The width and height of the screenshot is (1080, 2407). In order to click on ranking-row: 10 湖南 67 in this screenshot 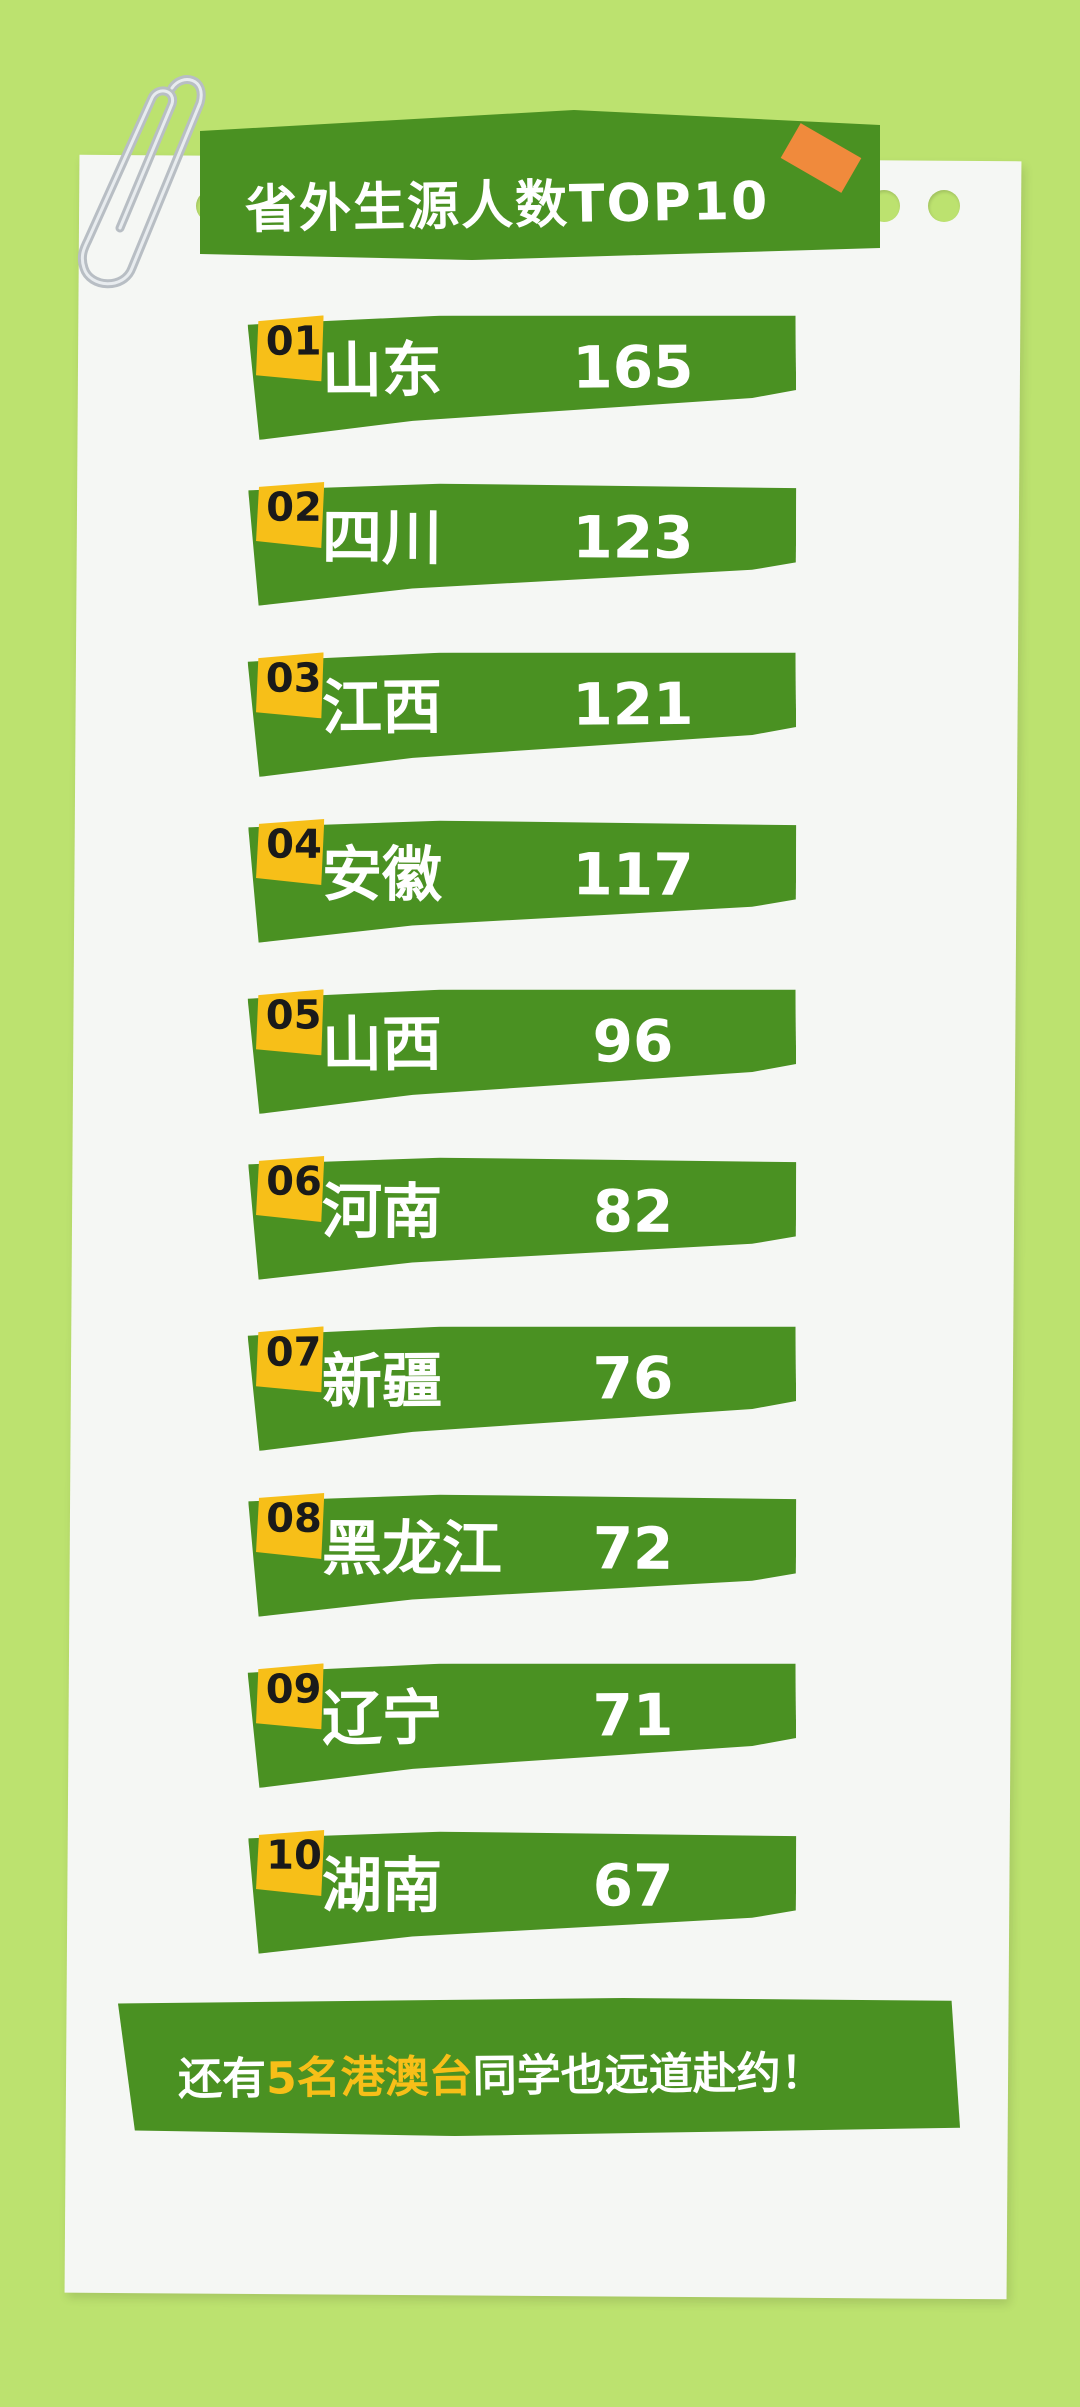, I will do `click(522, 1890)`.